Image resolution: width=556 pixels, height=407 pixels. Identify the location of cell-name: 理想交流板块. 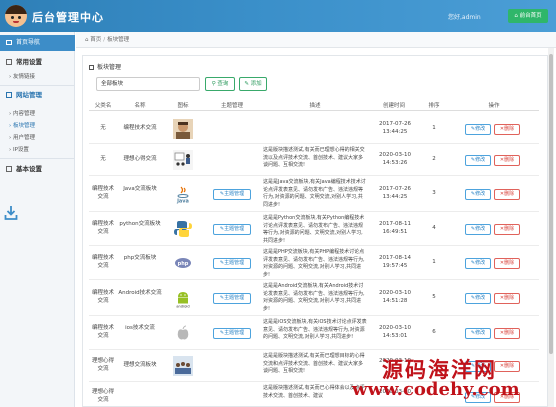
(140, 365).